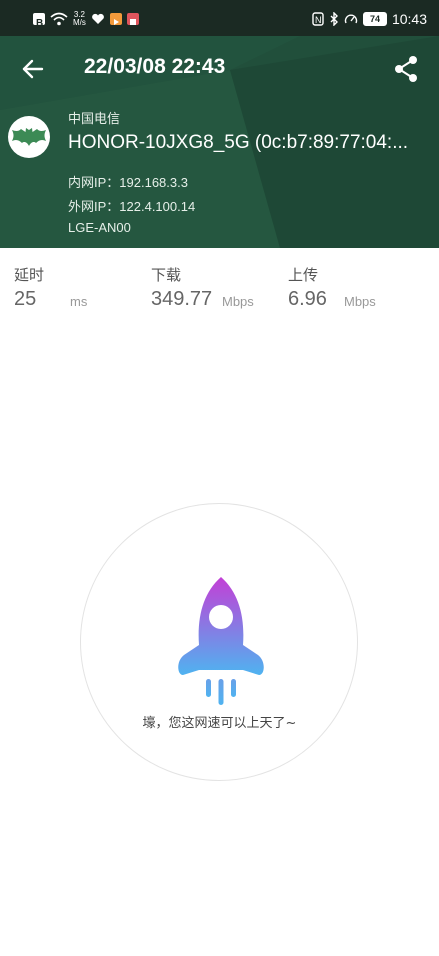  What do you see at coordinates (303, 275) in the screenshot?
I see `upload-label: 上传` at bounding box center [303, 275].